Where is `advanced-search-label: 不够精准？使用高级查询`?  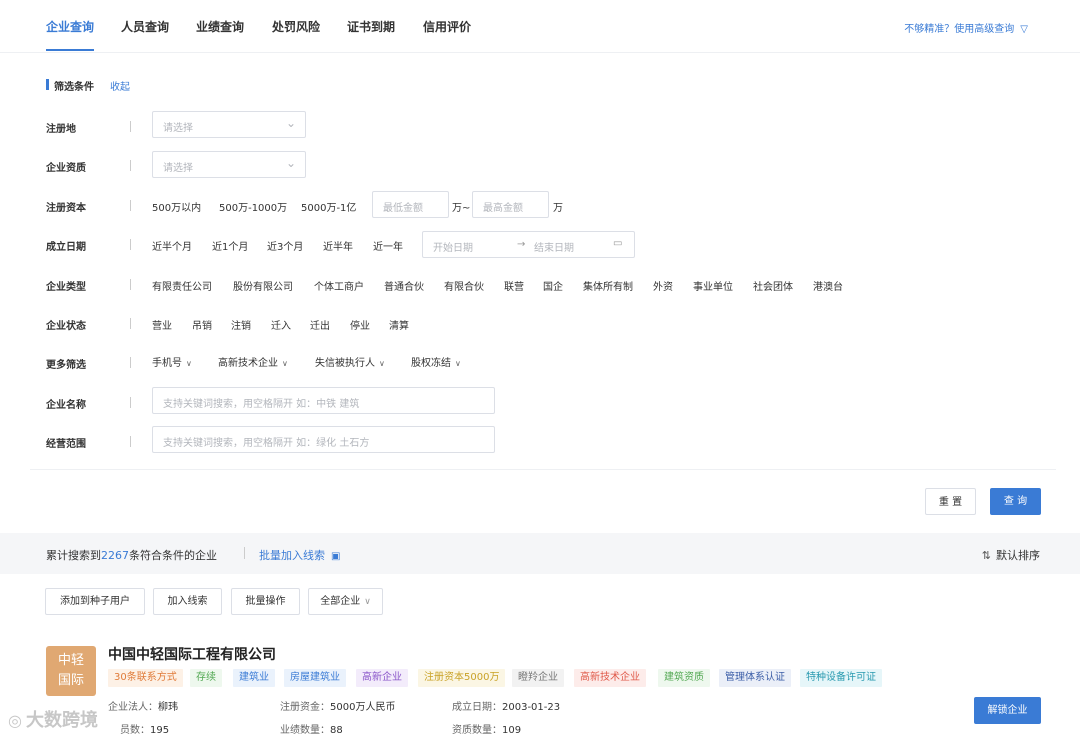
advanced-search-label: 不够精准？使用高级查询 is located at coordinates (959, 29).